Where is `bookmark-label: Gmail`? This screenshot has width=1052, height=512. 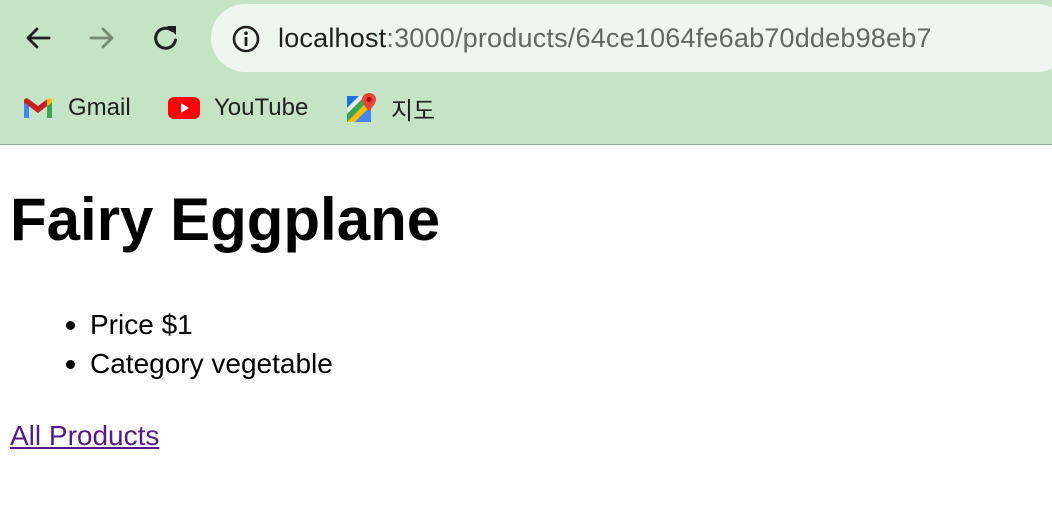 bookmark-label: Gmail is located at coordinates (99, 107).